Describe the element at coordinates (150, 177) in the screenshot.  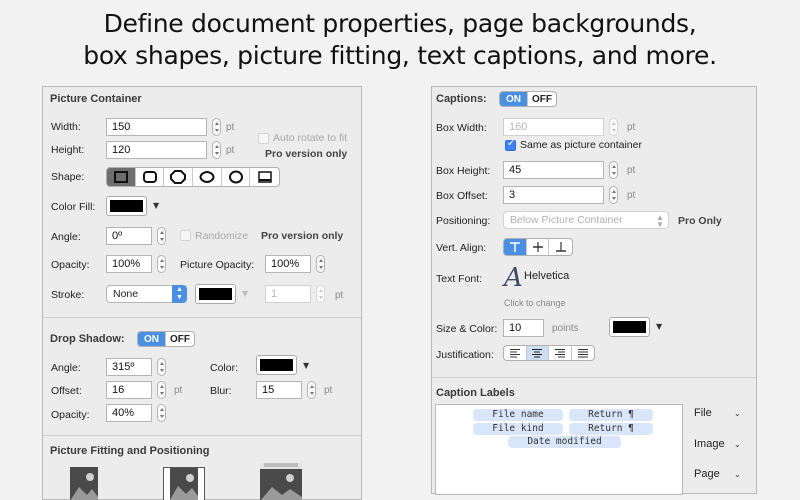
I see `rounded-square-icon` at that location.